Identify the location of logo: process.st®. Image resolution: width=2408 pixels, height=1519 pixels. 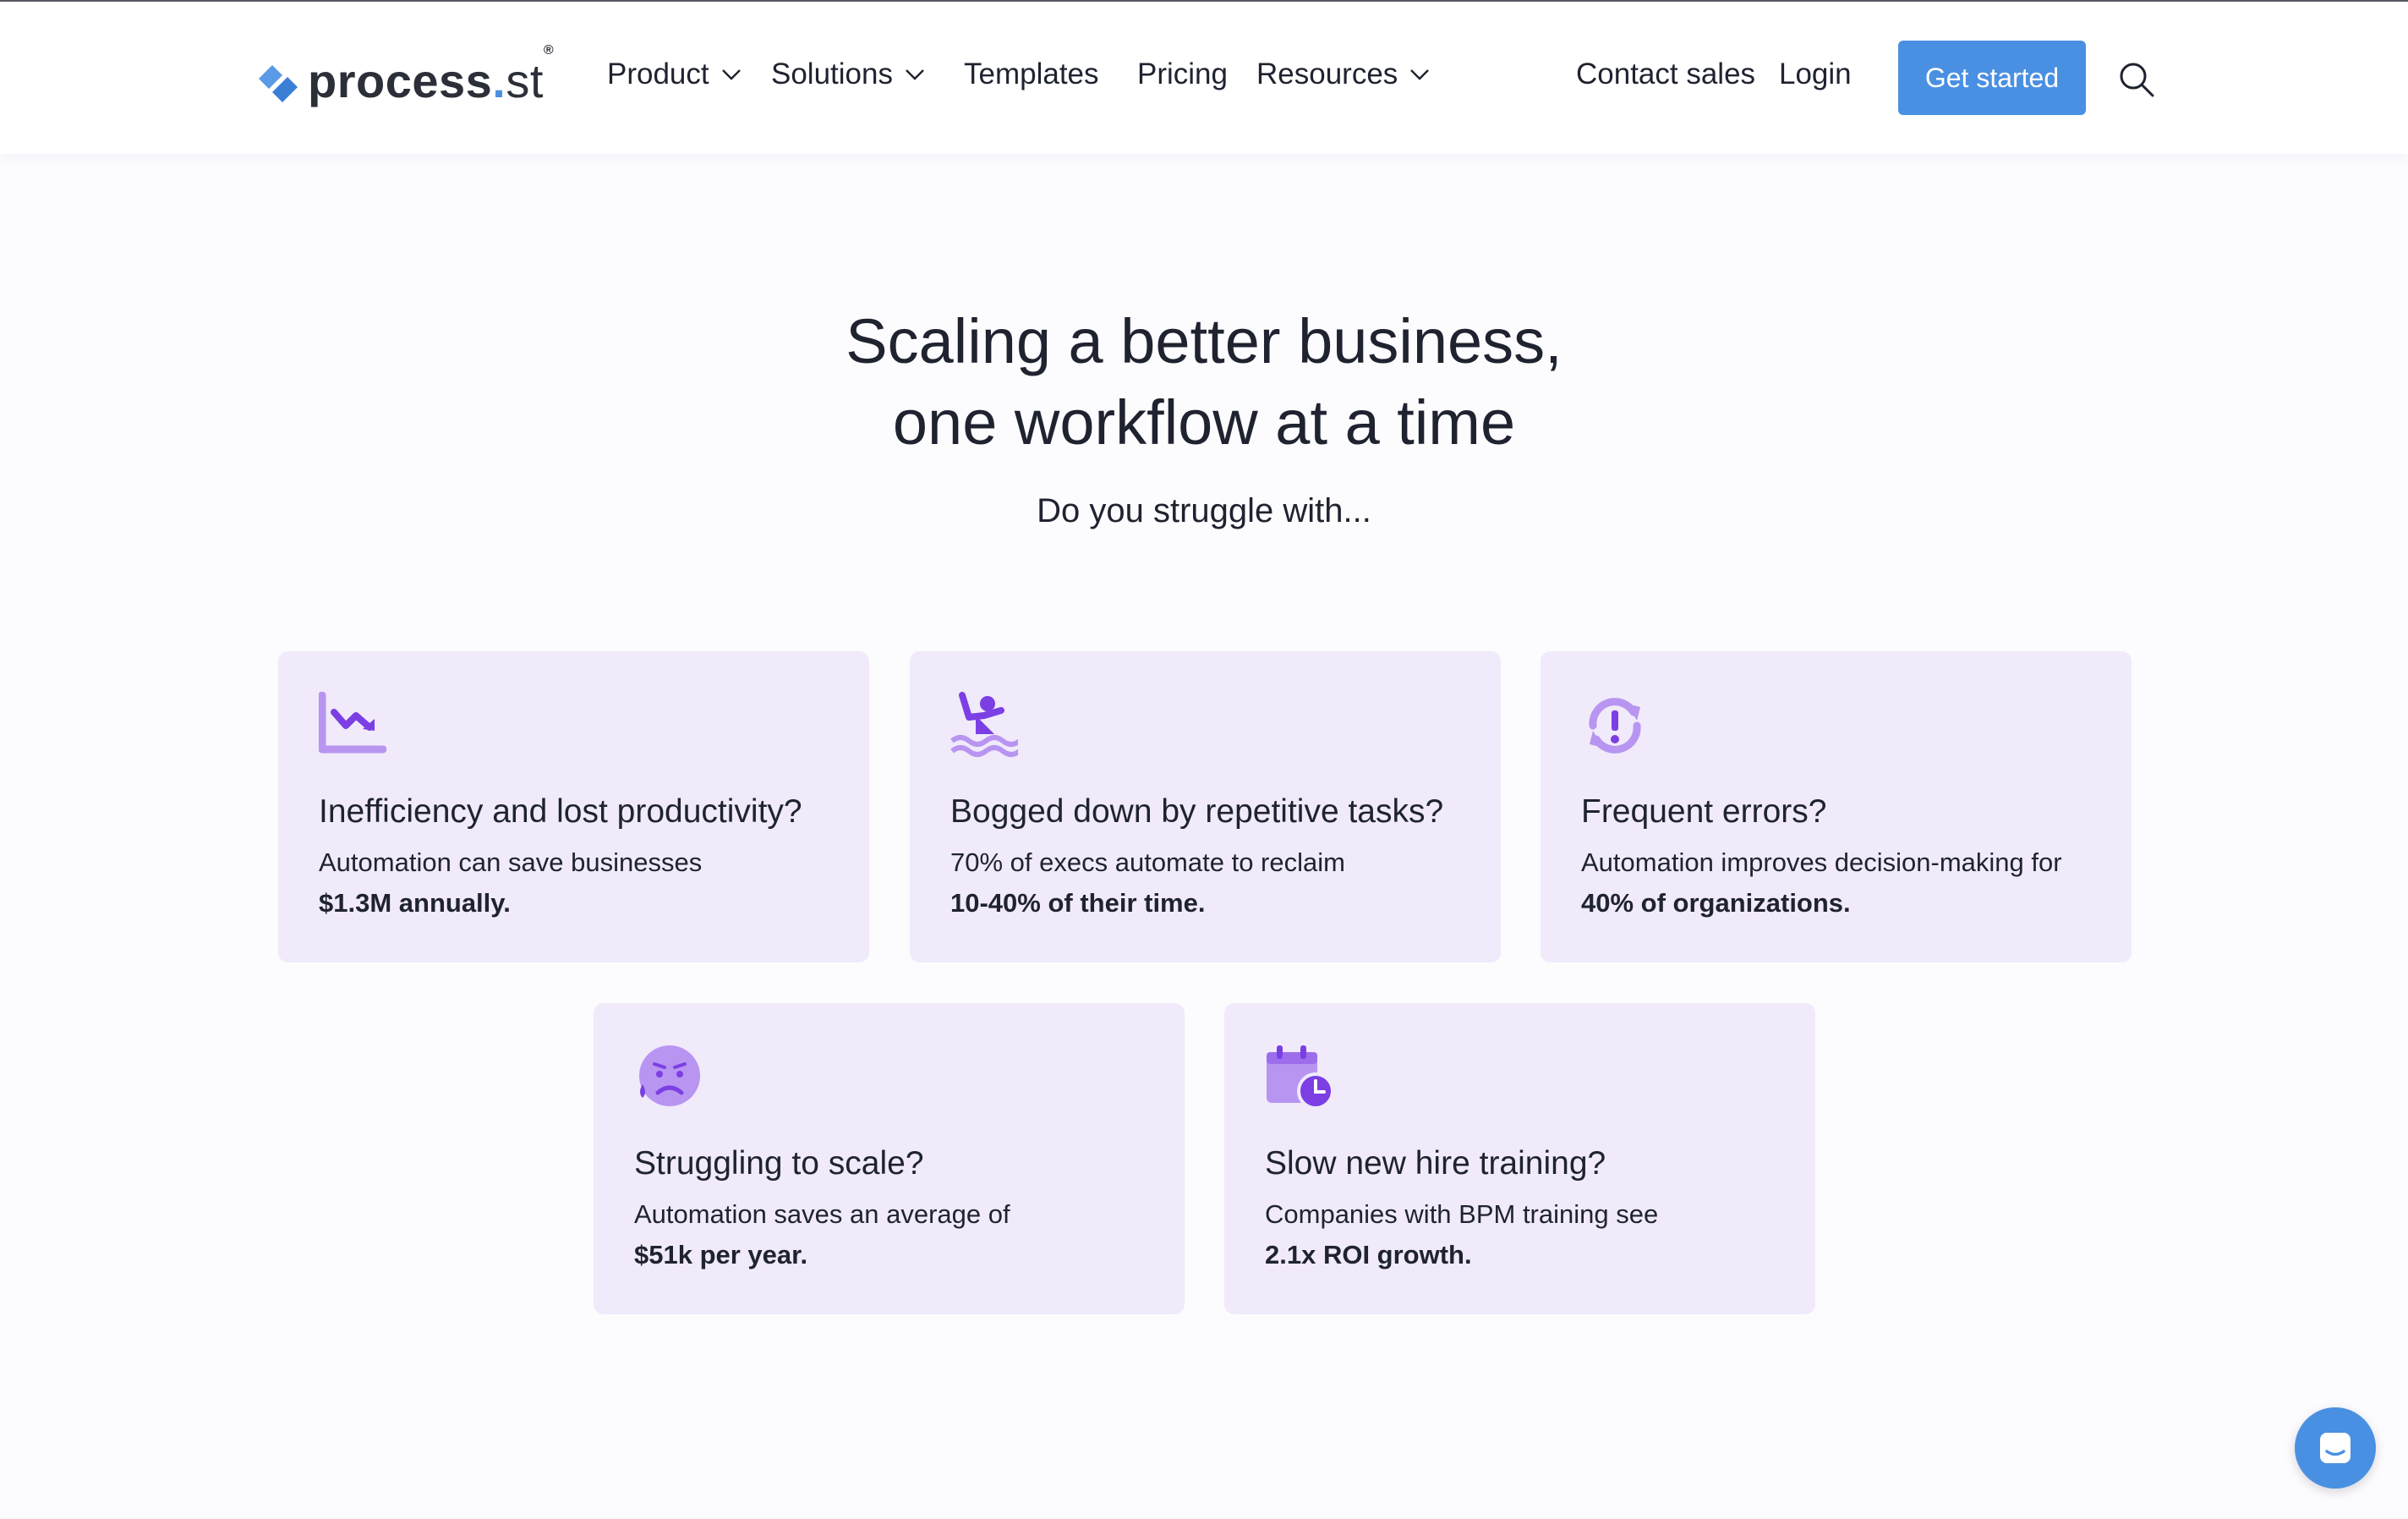
(404, 74).